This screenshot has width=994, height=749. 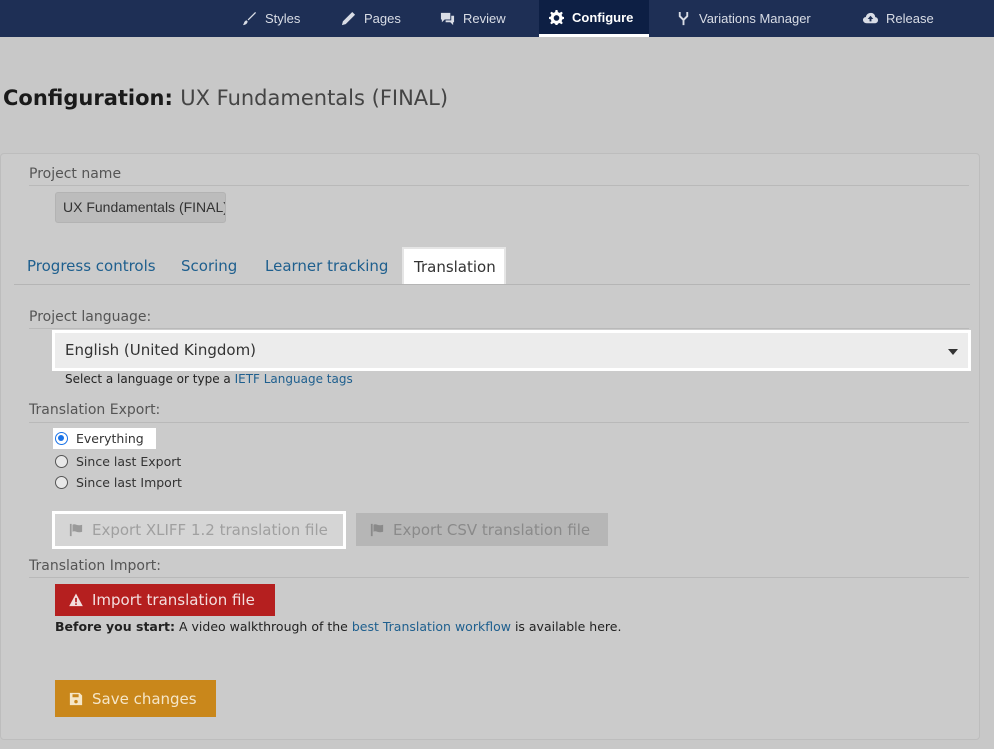 I want to click on ietf-tags-link: IETF Language tags, so click(x=294, y=379).